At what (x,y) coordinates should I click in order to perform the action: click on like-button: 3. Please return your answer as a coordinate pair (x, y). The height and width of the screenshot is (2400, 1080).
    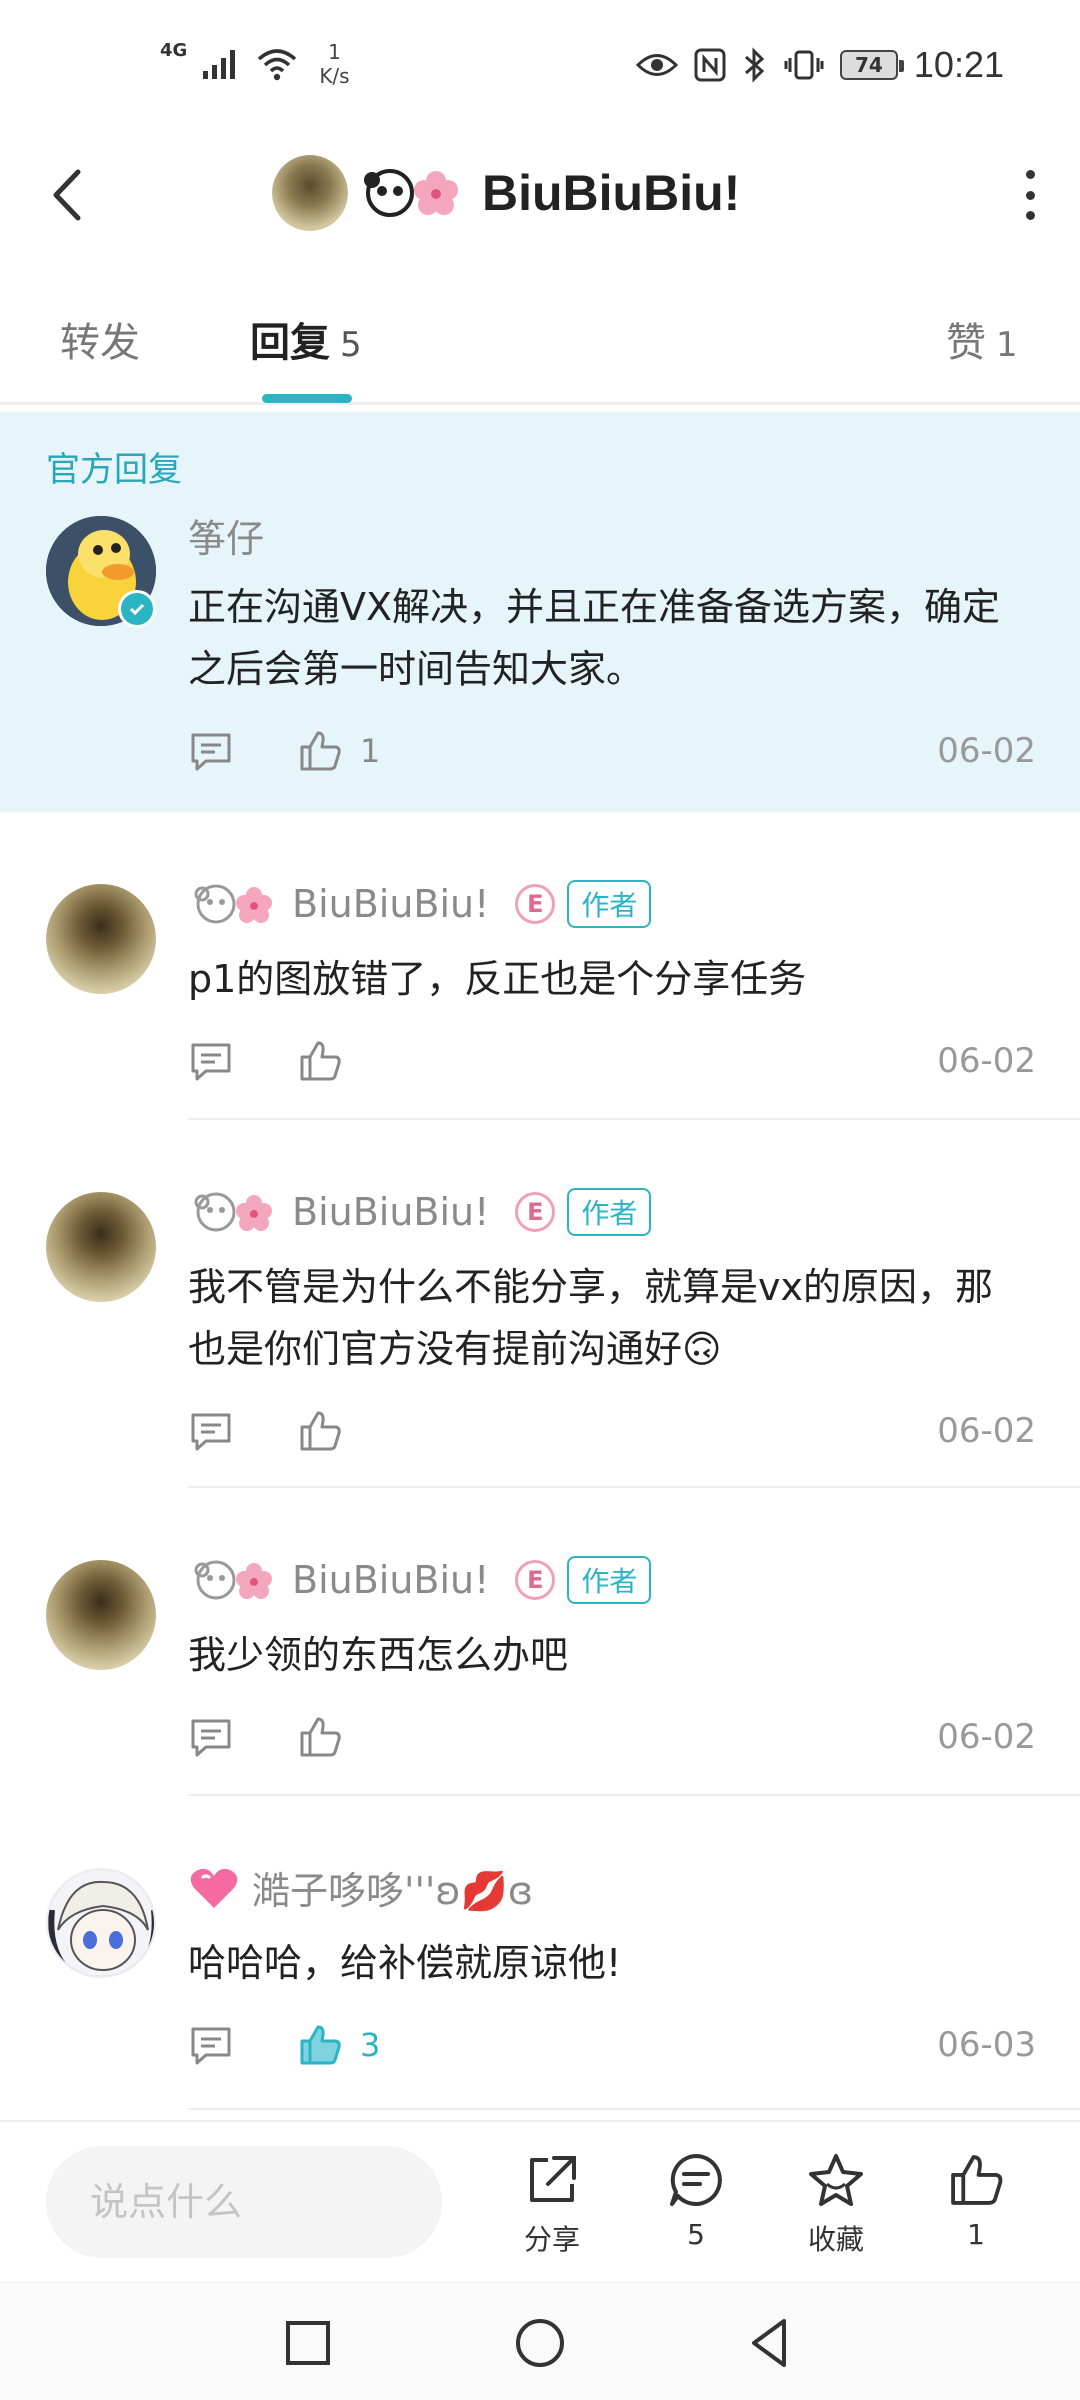
    Looking at the image, I should click on (339, 2045).